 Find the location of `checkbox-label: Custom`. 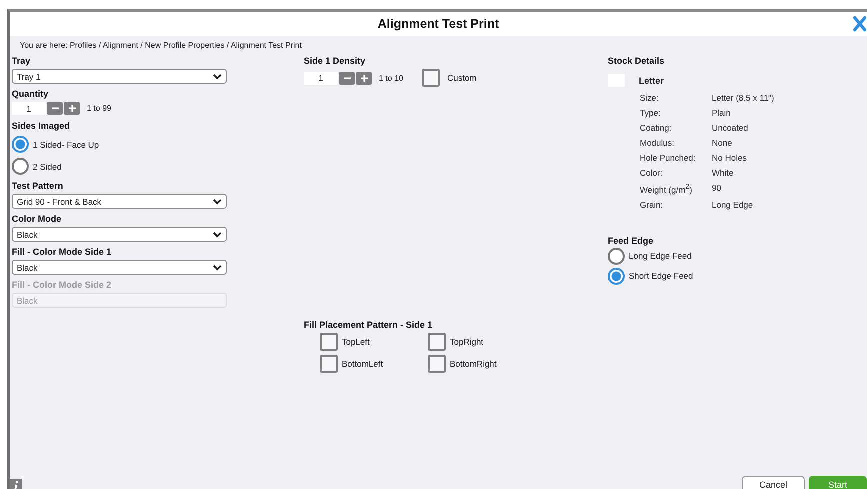

checkbox-label: Custom is located at coordinates (462, 78).